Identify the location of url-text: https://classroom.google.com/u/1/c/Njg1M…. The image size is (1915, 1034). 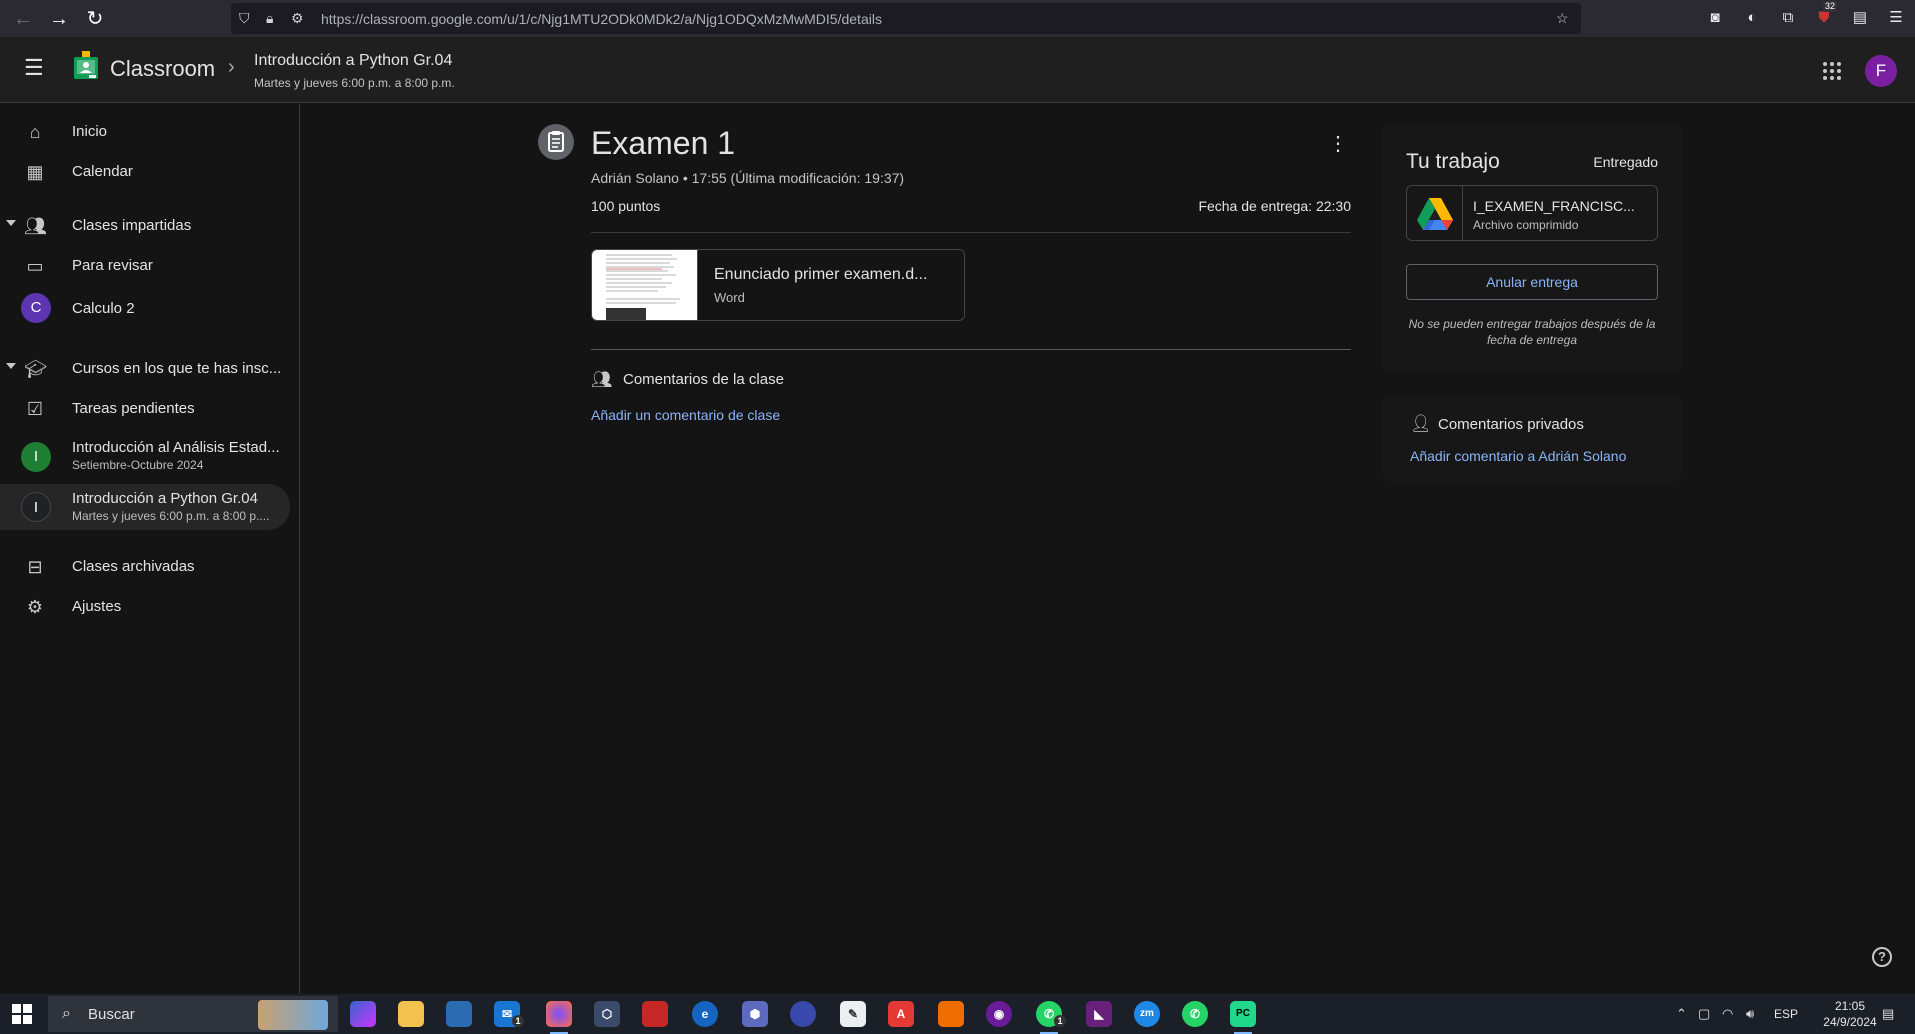
(601, 19).